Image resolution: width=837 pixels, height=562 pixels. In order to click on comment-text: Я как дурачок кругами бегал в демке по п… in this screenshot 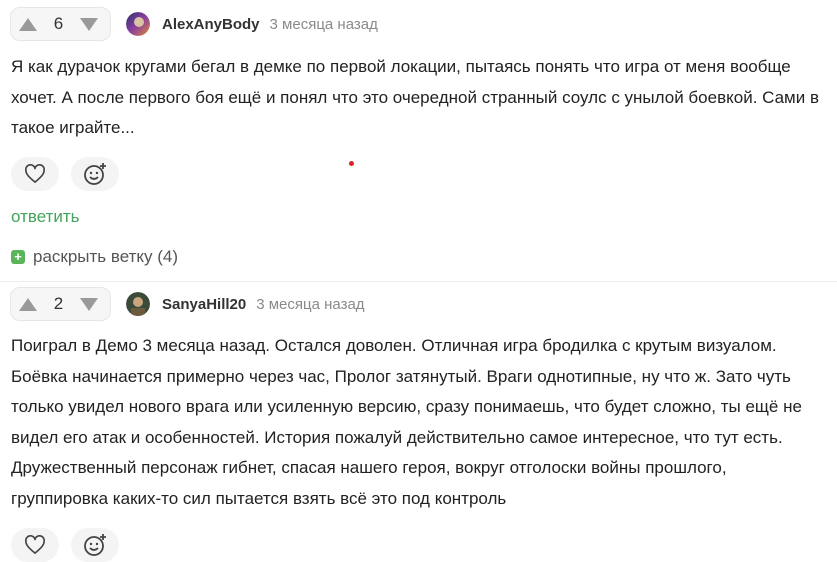, I will do `click(415, 97)`.